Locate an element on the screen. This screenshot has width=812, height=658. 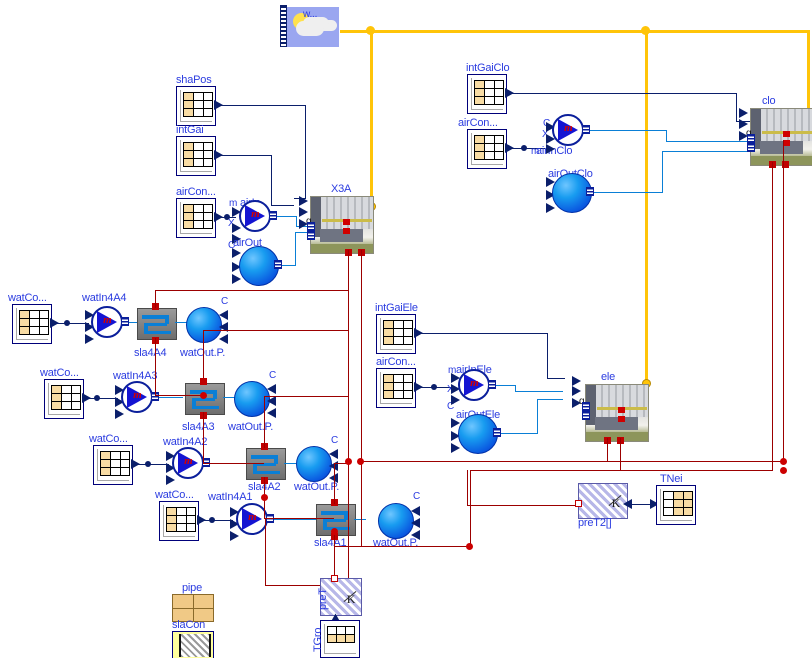
slacon-record-block is located at coordinates (193, 644).